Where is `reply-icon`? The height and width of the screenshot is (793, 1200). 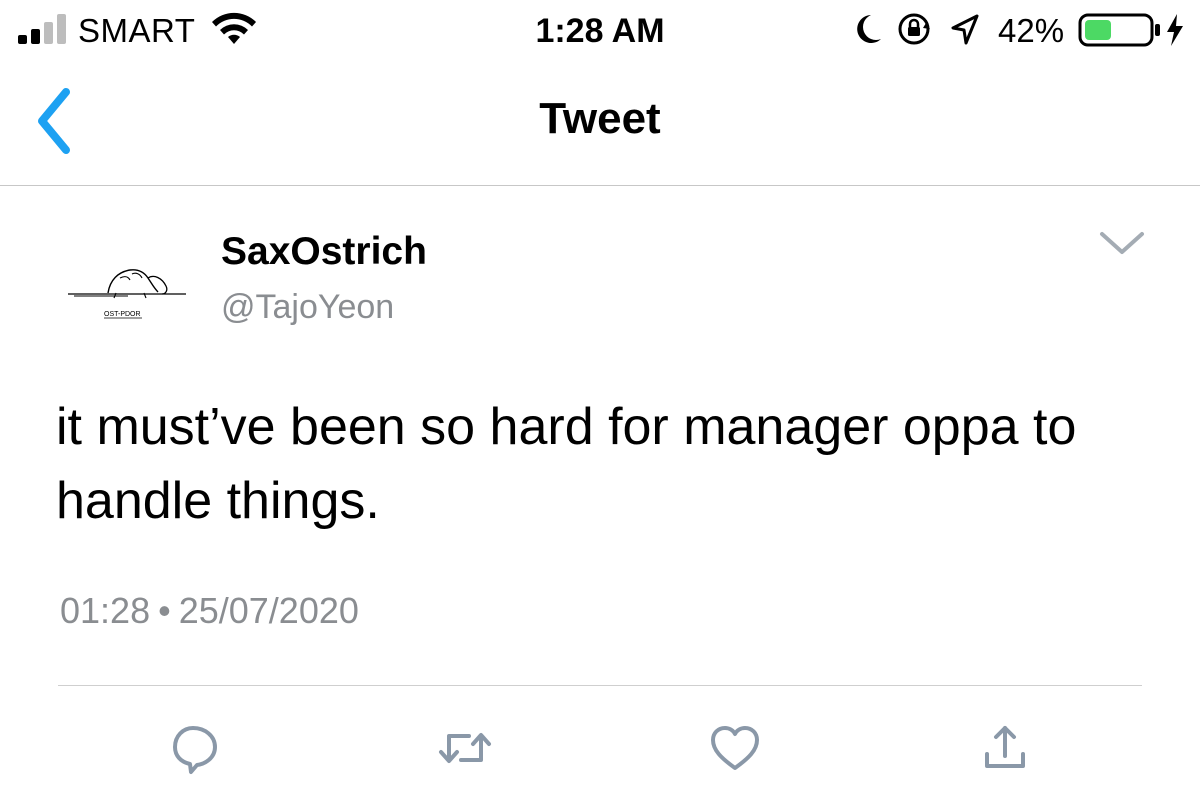 reply-icon is located at coordinates (195, 750).